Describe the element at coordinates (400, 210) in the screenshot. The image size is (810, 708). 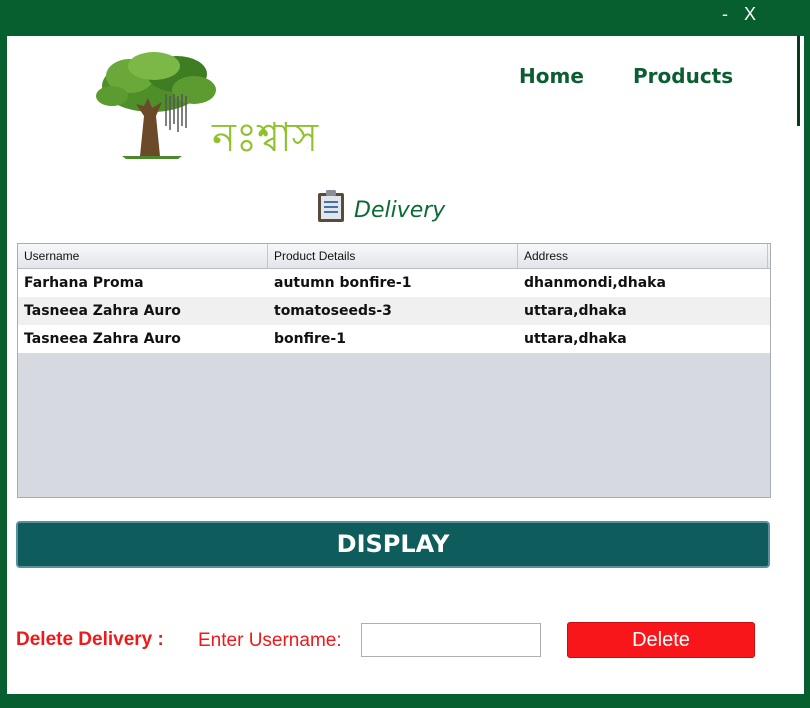
I see `section-title: Delivery` at that location.